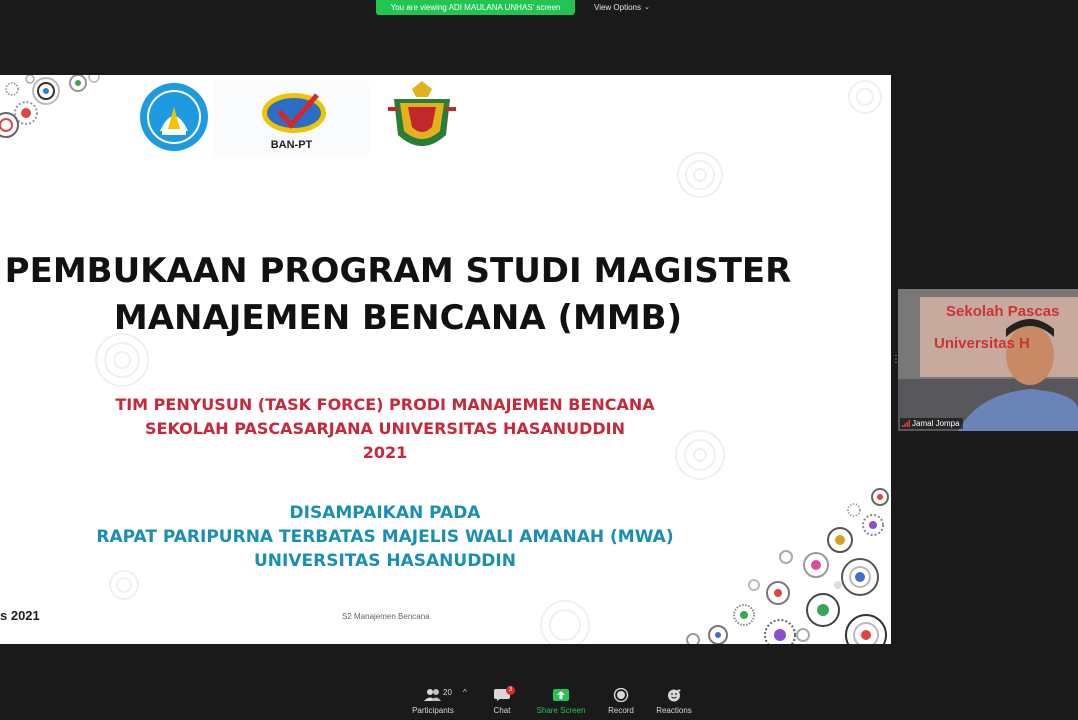 This screenshot has height=720, width=1078. I want to click on chevron-down-icon: ⌄, so click(647, 7).